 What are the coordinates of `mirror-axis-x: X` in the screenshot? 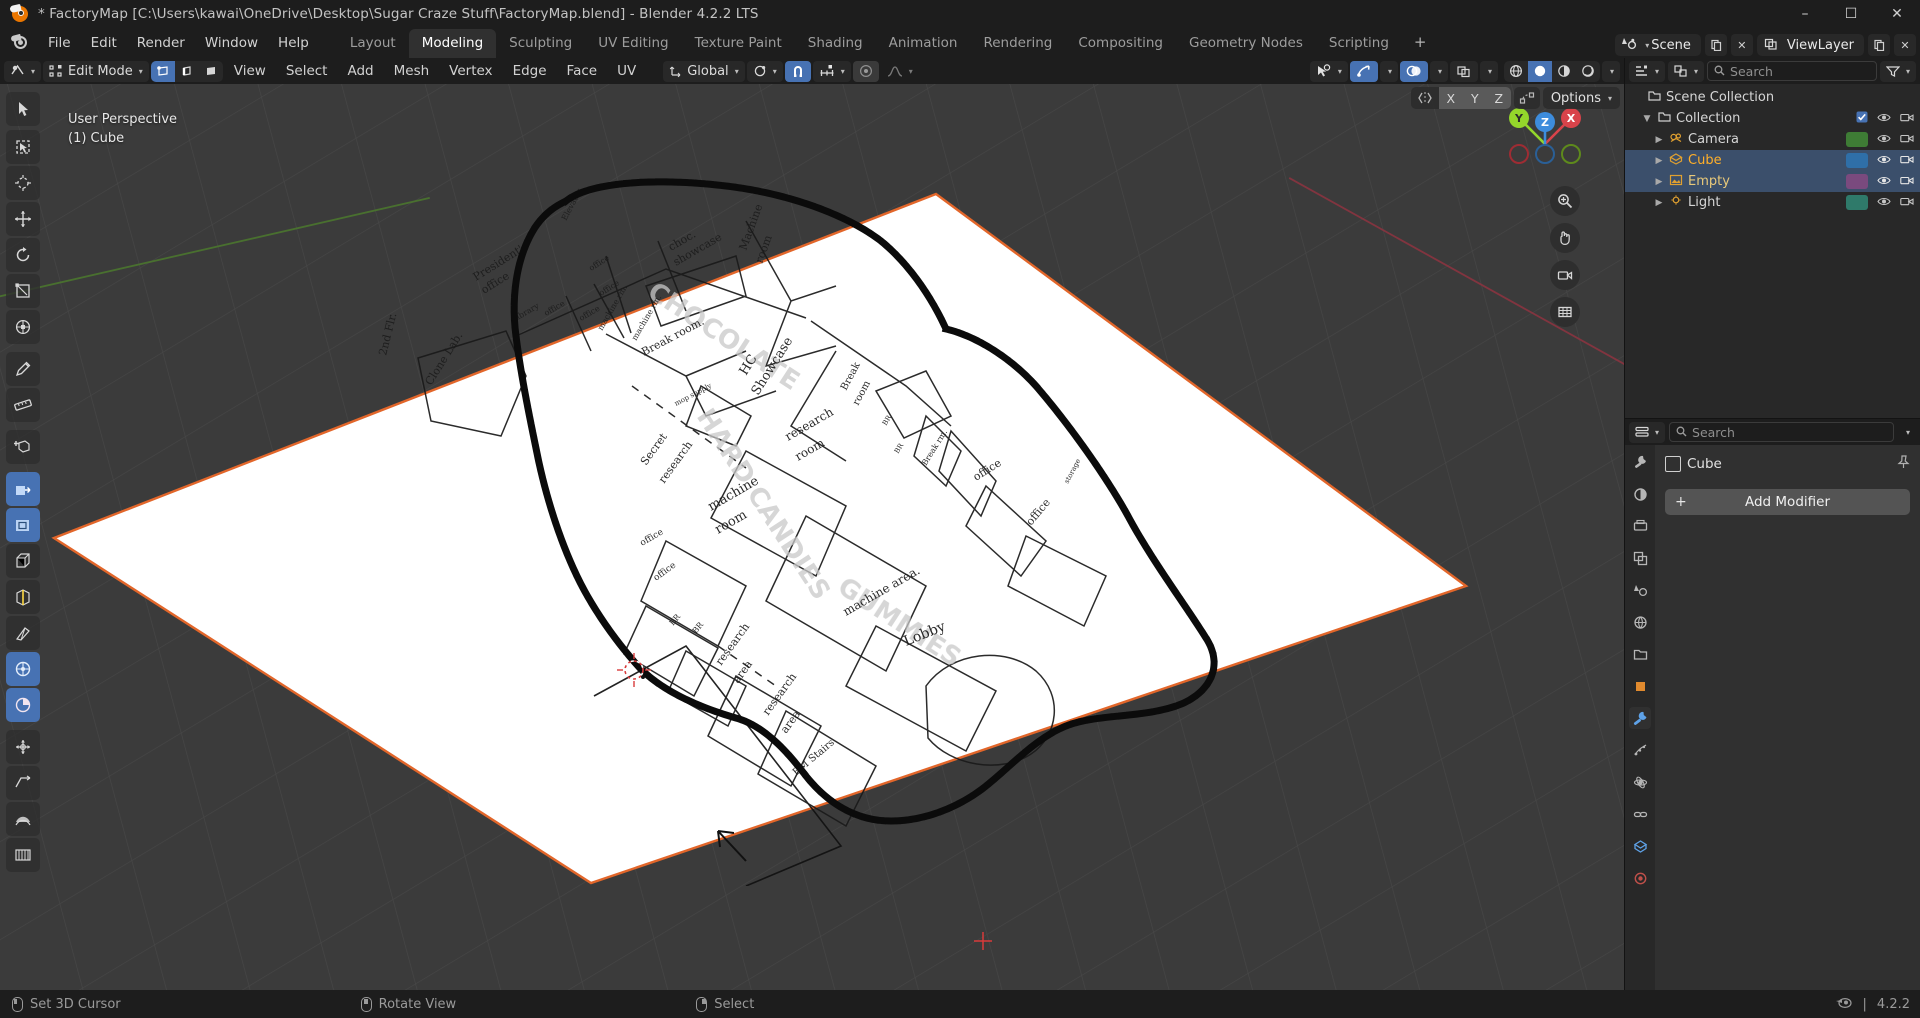 It's located at (1450, 98).